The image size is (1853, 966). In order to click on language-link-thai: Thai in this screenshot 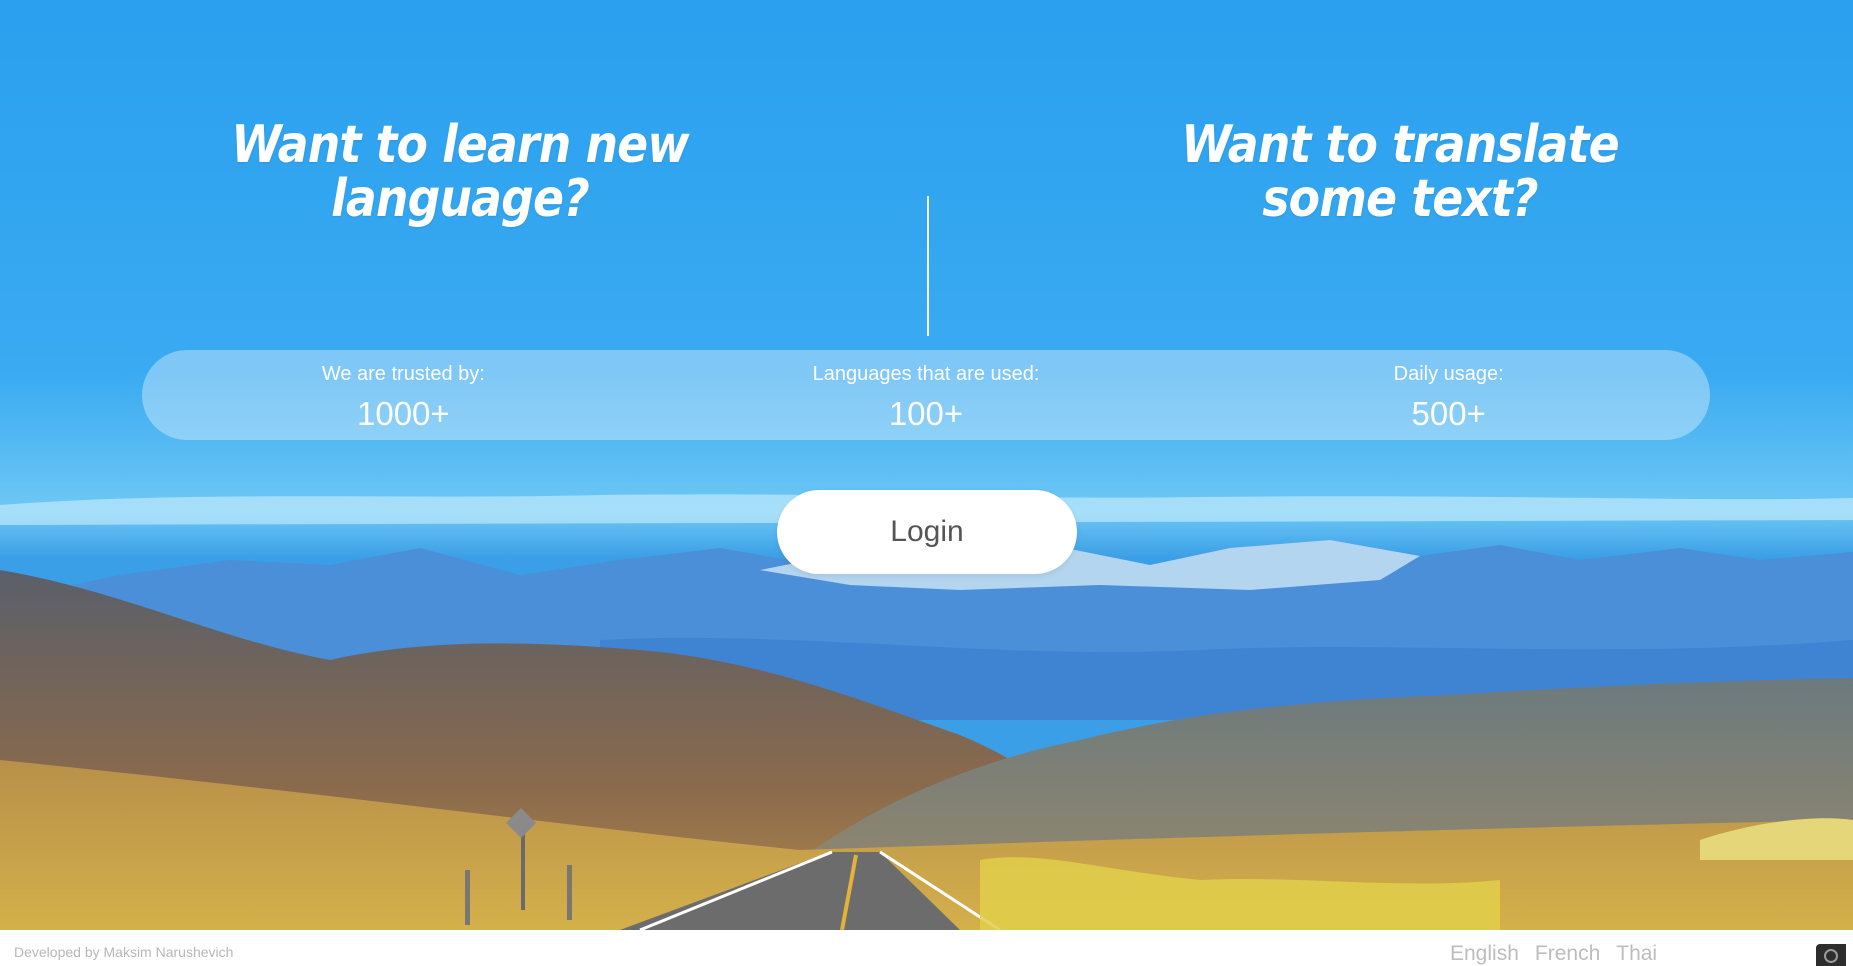, I will do `click(1636, 954)`.